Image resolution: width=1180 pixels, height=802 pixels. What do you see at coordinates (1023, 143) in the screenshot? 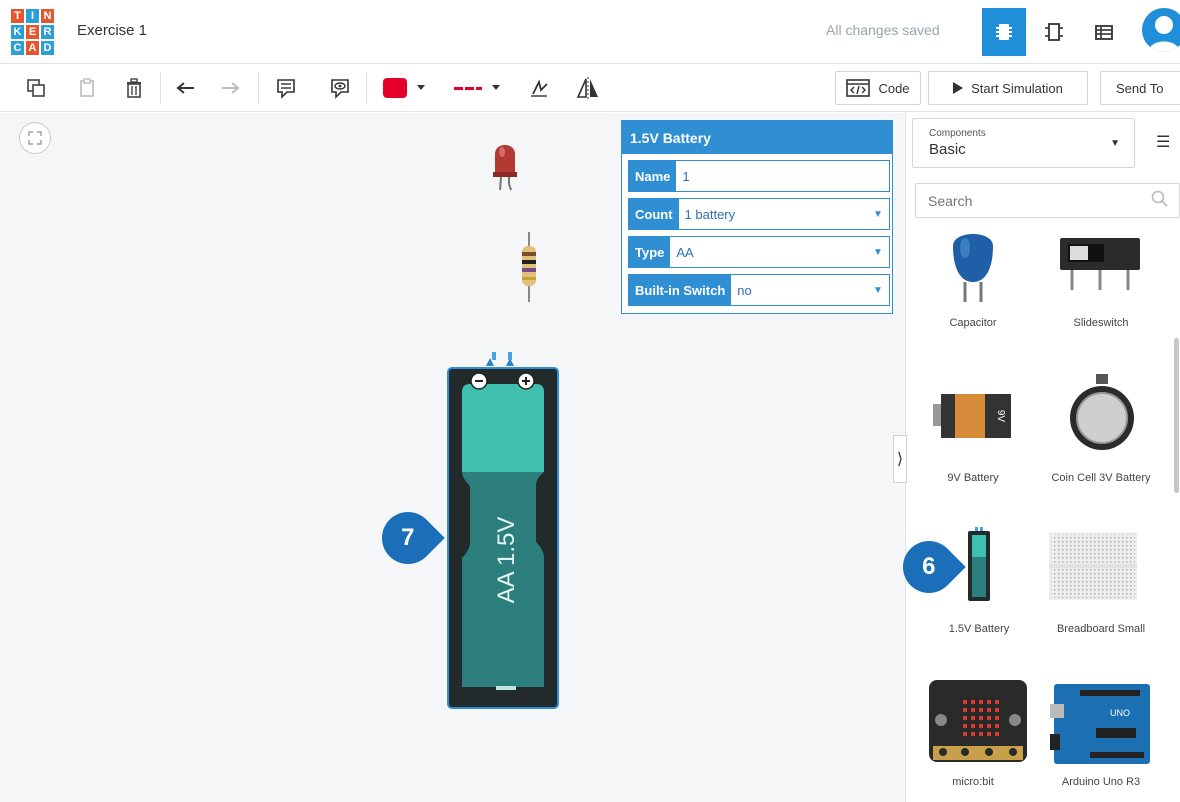
I see `components-dropdown: Components Basic ▼` at bounding box center [1023, 143].